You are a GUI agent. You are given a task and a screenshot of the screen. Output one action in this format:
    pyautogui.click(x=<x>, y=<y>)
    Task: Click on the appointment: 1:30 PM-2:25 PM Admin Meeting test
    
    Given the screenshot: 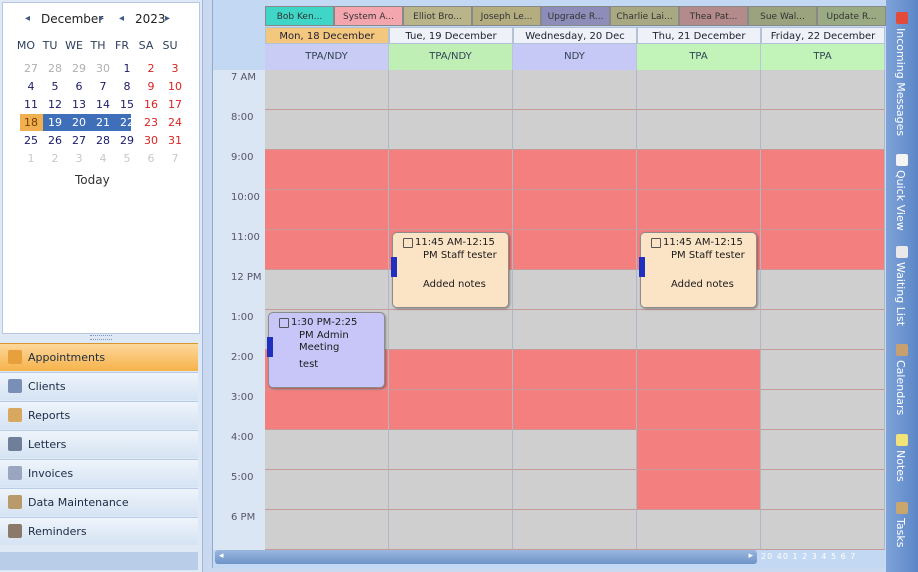 What is the action you would take?
    pyautogui.click(x=326, y=350)
    